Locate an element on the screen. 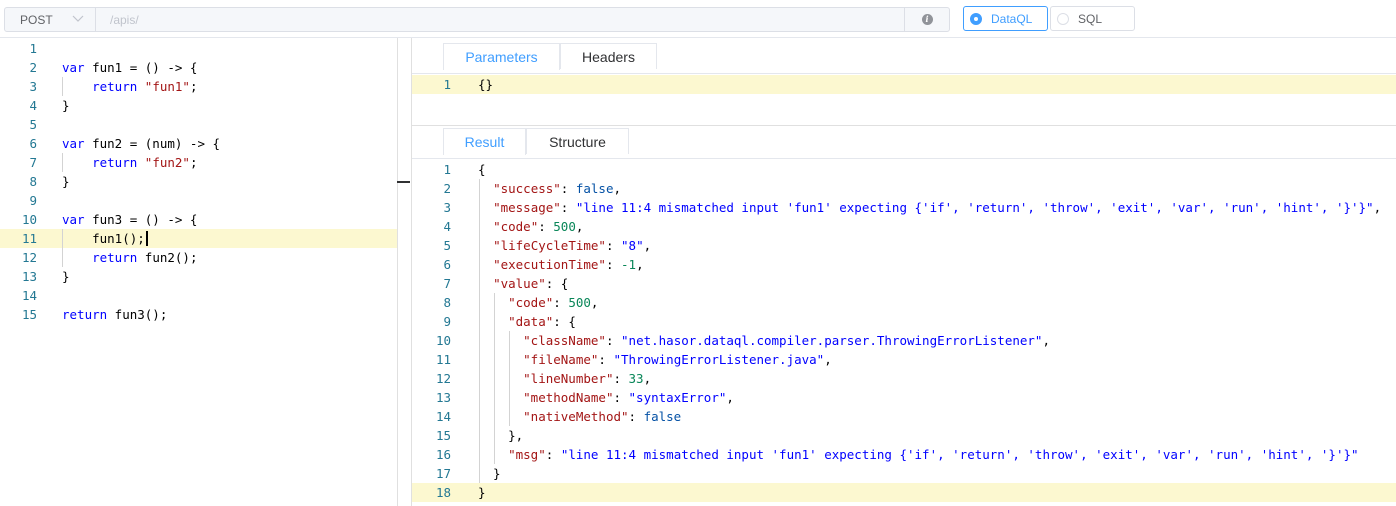 Image resolution: width=1396 pixels, height=506 pixels. line-number: 16 is located at coordinates (443, 454).